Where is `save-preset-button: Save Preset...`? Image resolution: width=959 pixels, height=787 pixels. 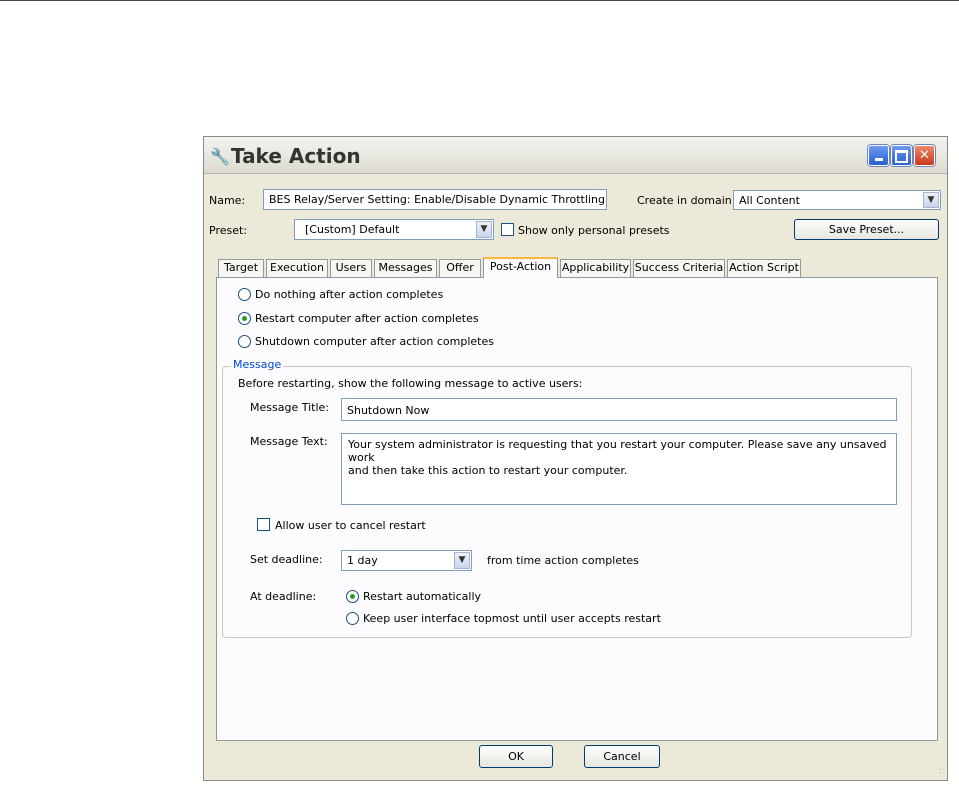
save-preset-button: Save Preset... is located at coordinates (866, 229).